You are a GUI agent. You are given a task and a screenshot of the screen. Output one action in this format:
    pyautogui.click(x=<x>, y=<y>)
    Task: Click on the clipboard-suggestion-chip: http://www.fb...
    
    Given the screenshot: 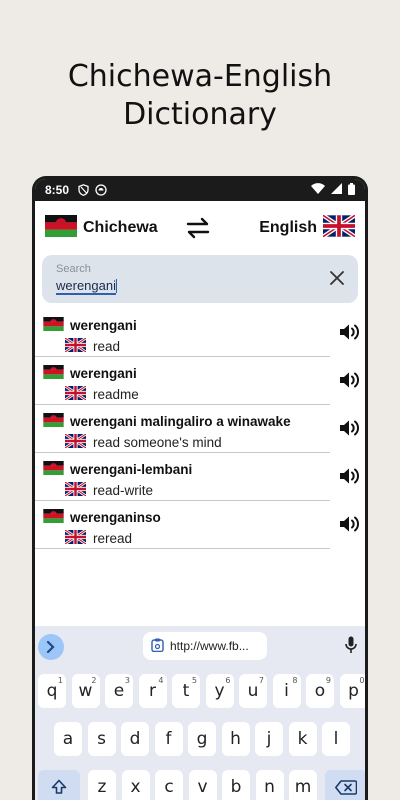 What is the action you would take?
    pyautogui.click(x=205, y=646)
    